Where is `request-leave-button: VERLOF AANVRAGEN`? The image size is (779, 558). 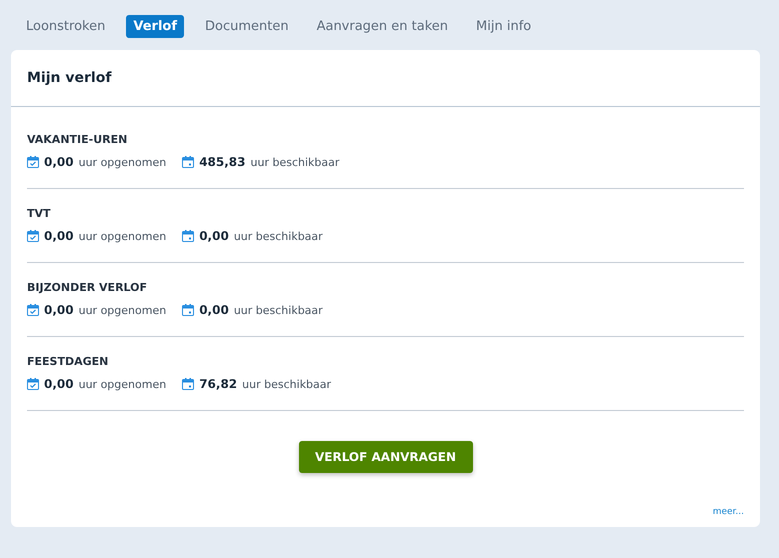 request-leave-button: VERLOF AANVRAGEN is located at coordinates (385, 457).